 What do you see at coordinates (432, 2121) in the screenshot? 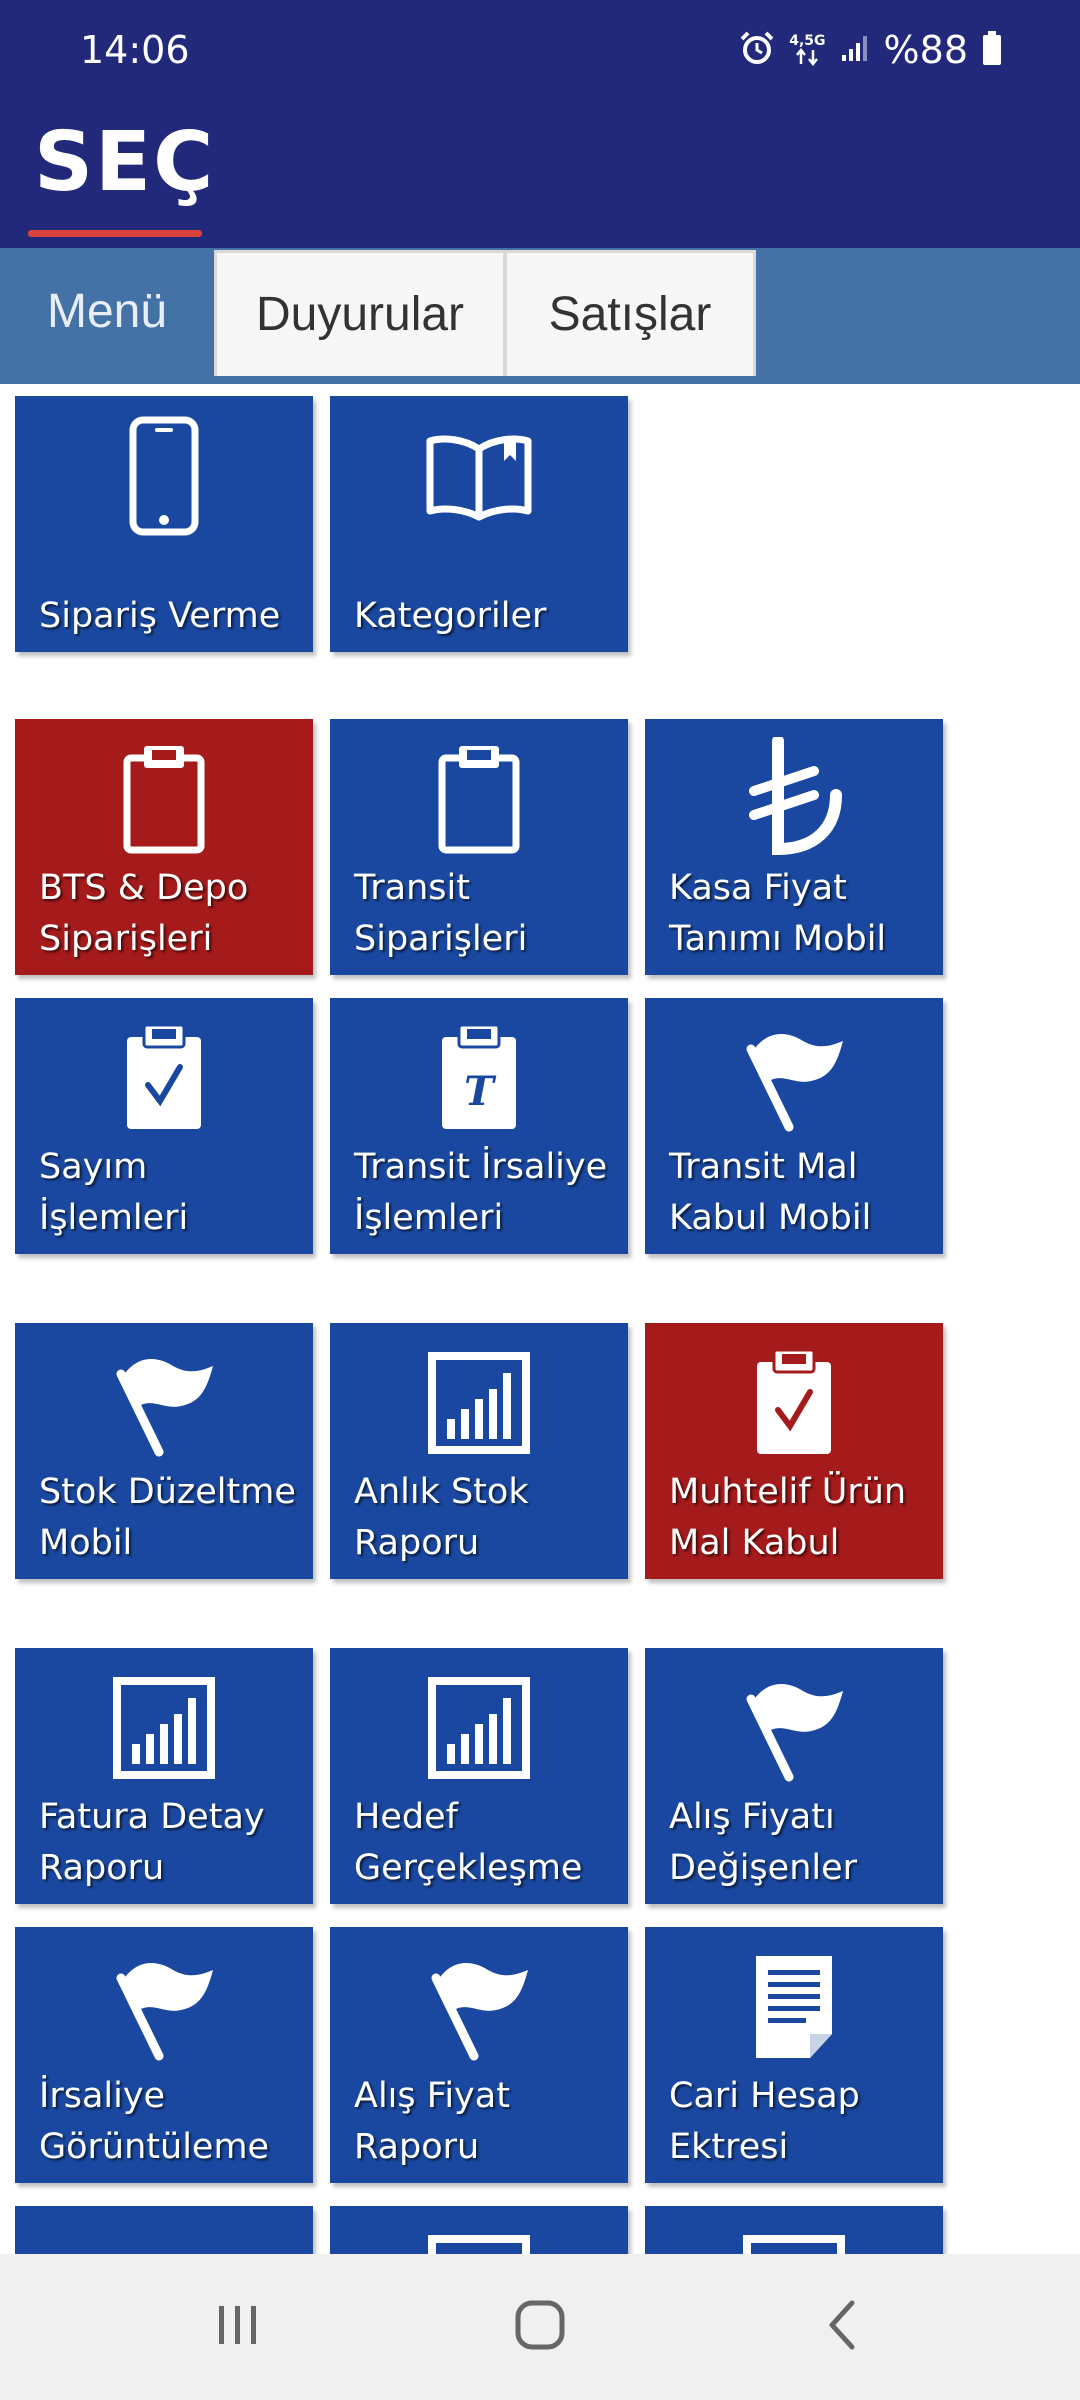
I see `tile-label: Alış Fiyat Raporu` at bounding box center [432, 2121].